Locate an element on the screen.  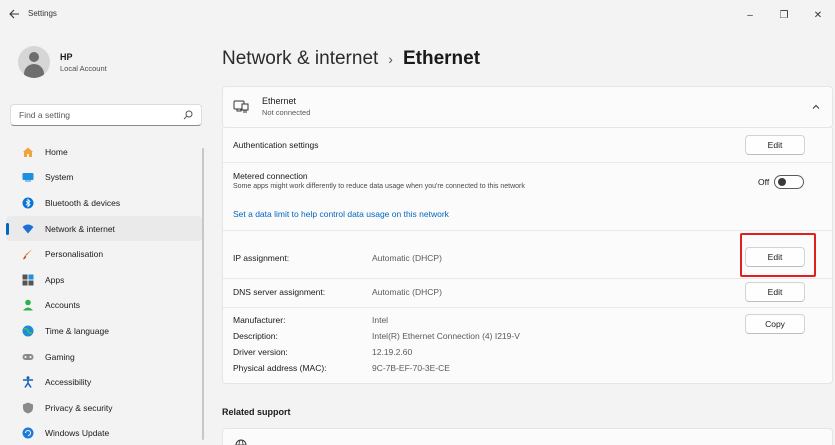
sidebar-item-label: Gaming is located at coordinates (60, 356).